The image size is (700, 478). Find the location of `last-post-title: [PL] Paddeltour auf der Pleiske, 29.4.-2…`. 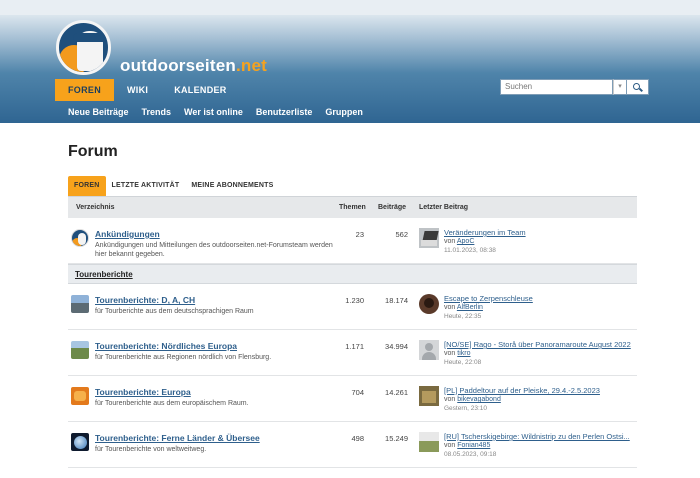

last-post-title: [PL] Paddeltour auf der Pleiske, 29.4.-2… is located at coordinates (541, 390).